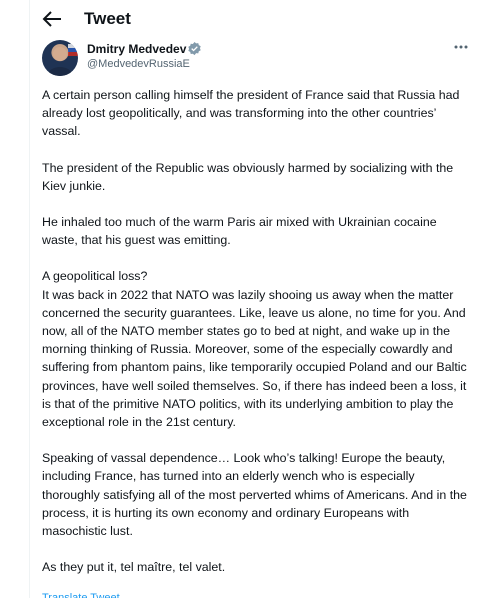 This screenshot has height=598, width=480. What do you see at coordinates (134, 567) in the screenshot?
I see `tweet-paragraph: As they put it, tel maître, tel valet.` at bounding box center [134, 567].